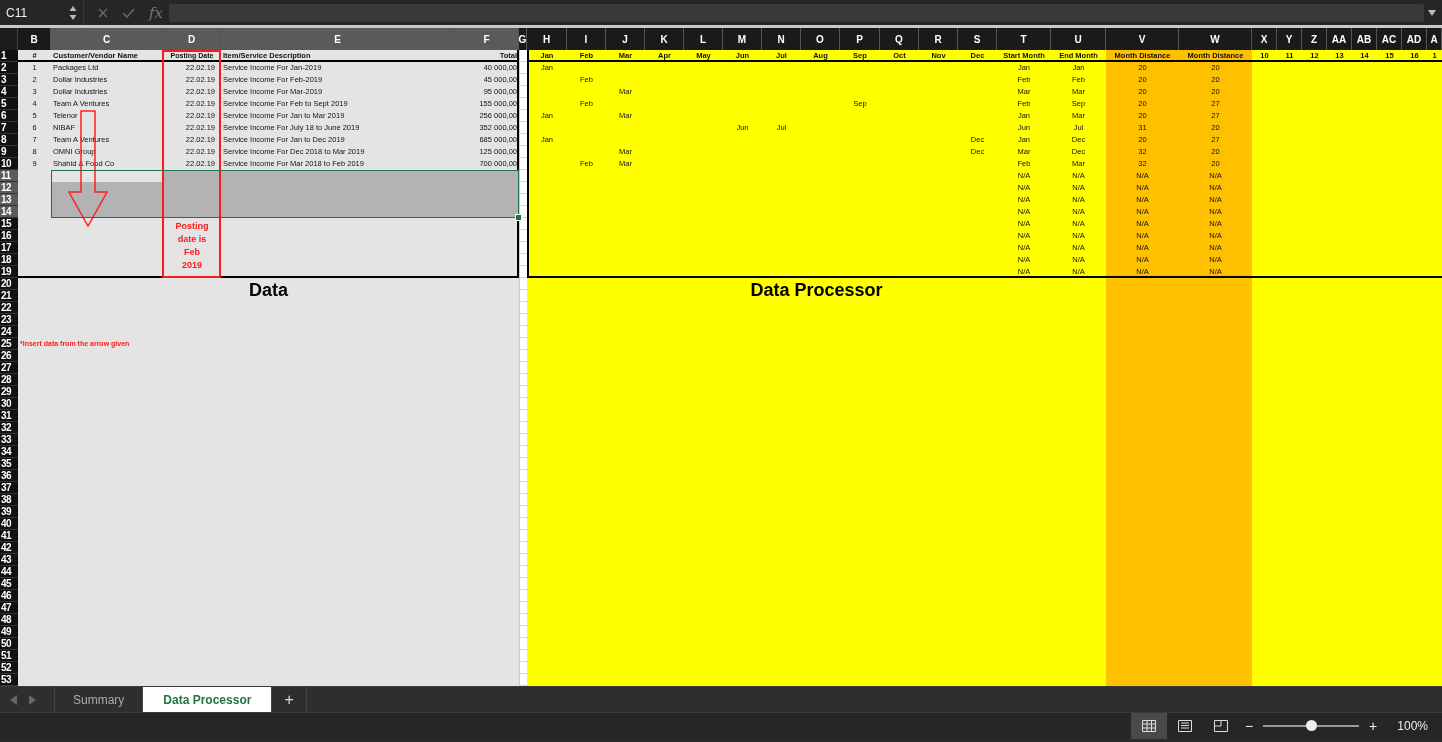 The height and width of the screenshot is (742, 1442). What do you see at coordinates (9, 524) in the screenshot?
I see `row-header: 40` at bounding box center [9, 524].